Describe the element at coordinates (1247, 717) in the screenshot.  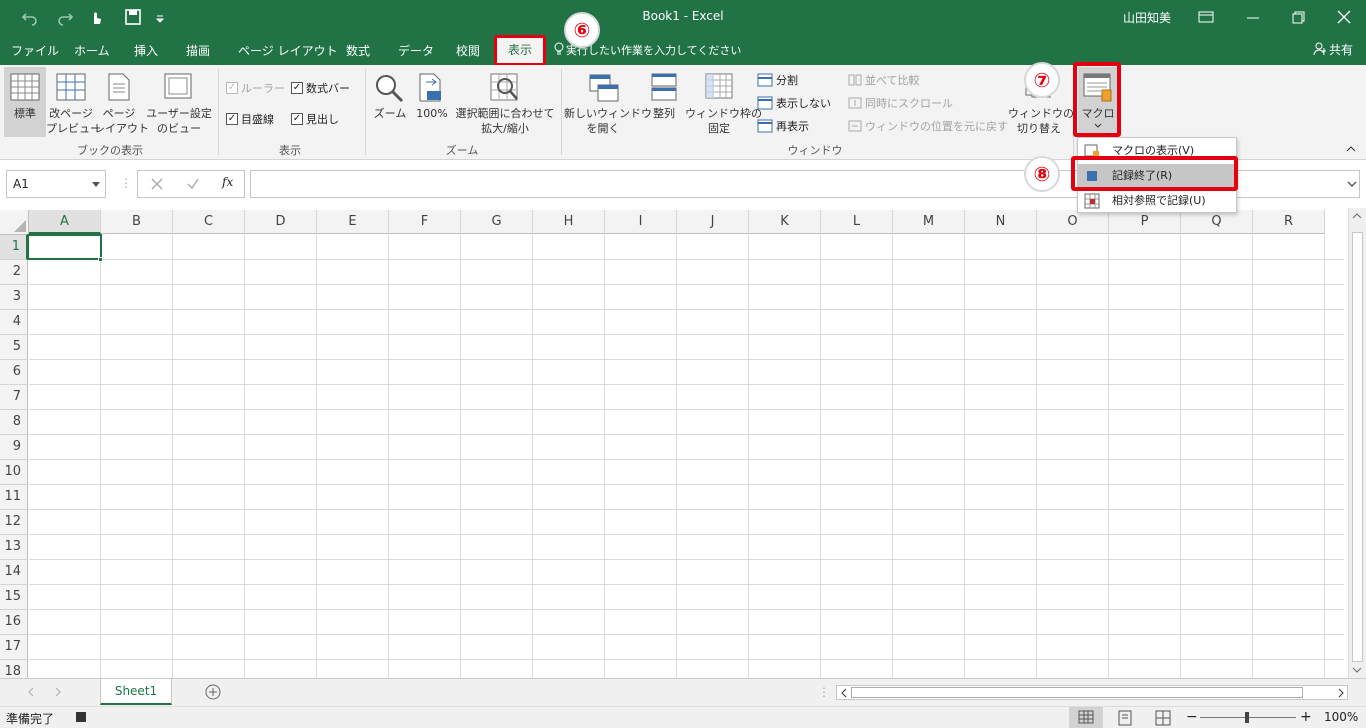
I see `zoom-slider-thumb` at that location.